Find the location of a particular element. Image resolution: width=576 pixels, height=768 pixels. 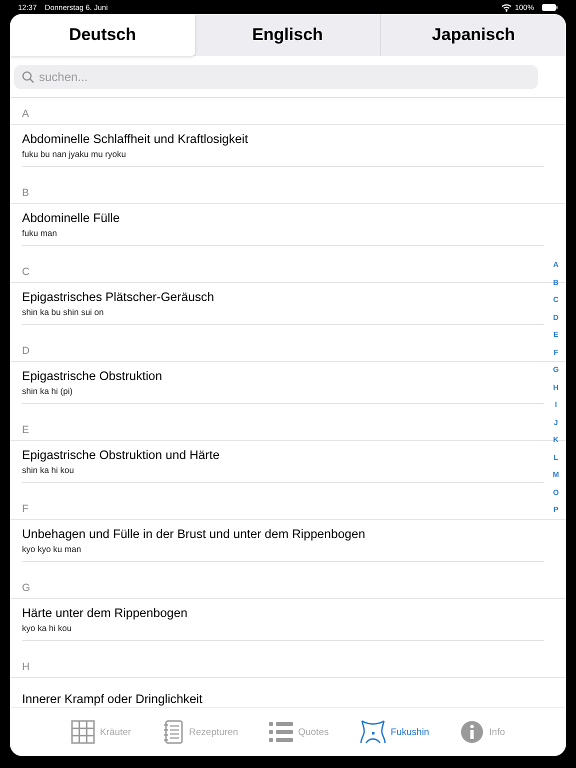

language-tab: Deutsch is located at coordinates (102, 35).